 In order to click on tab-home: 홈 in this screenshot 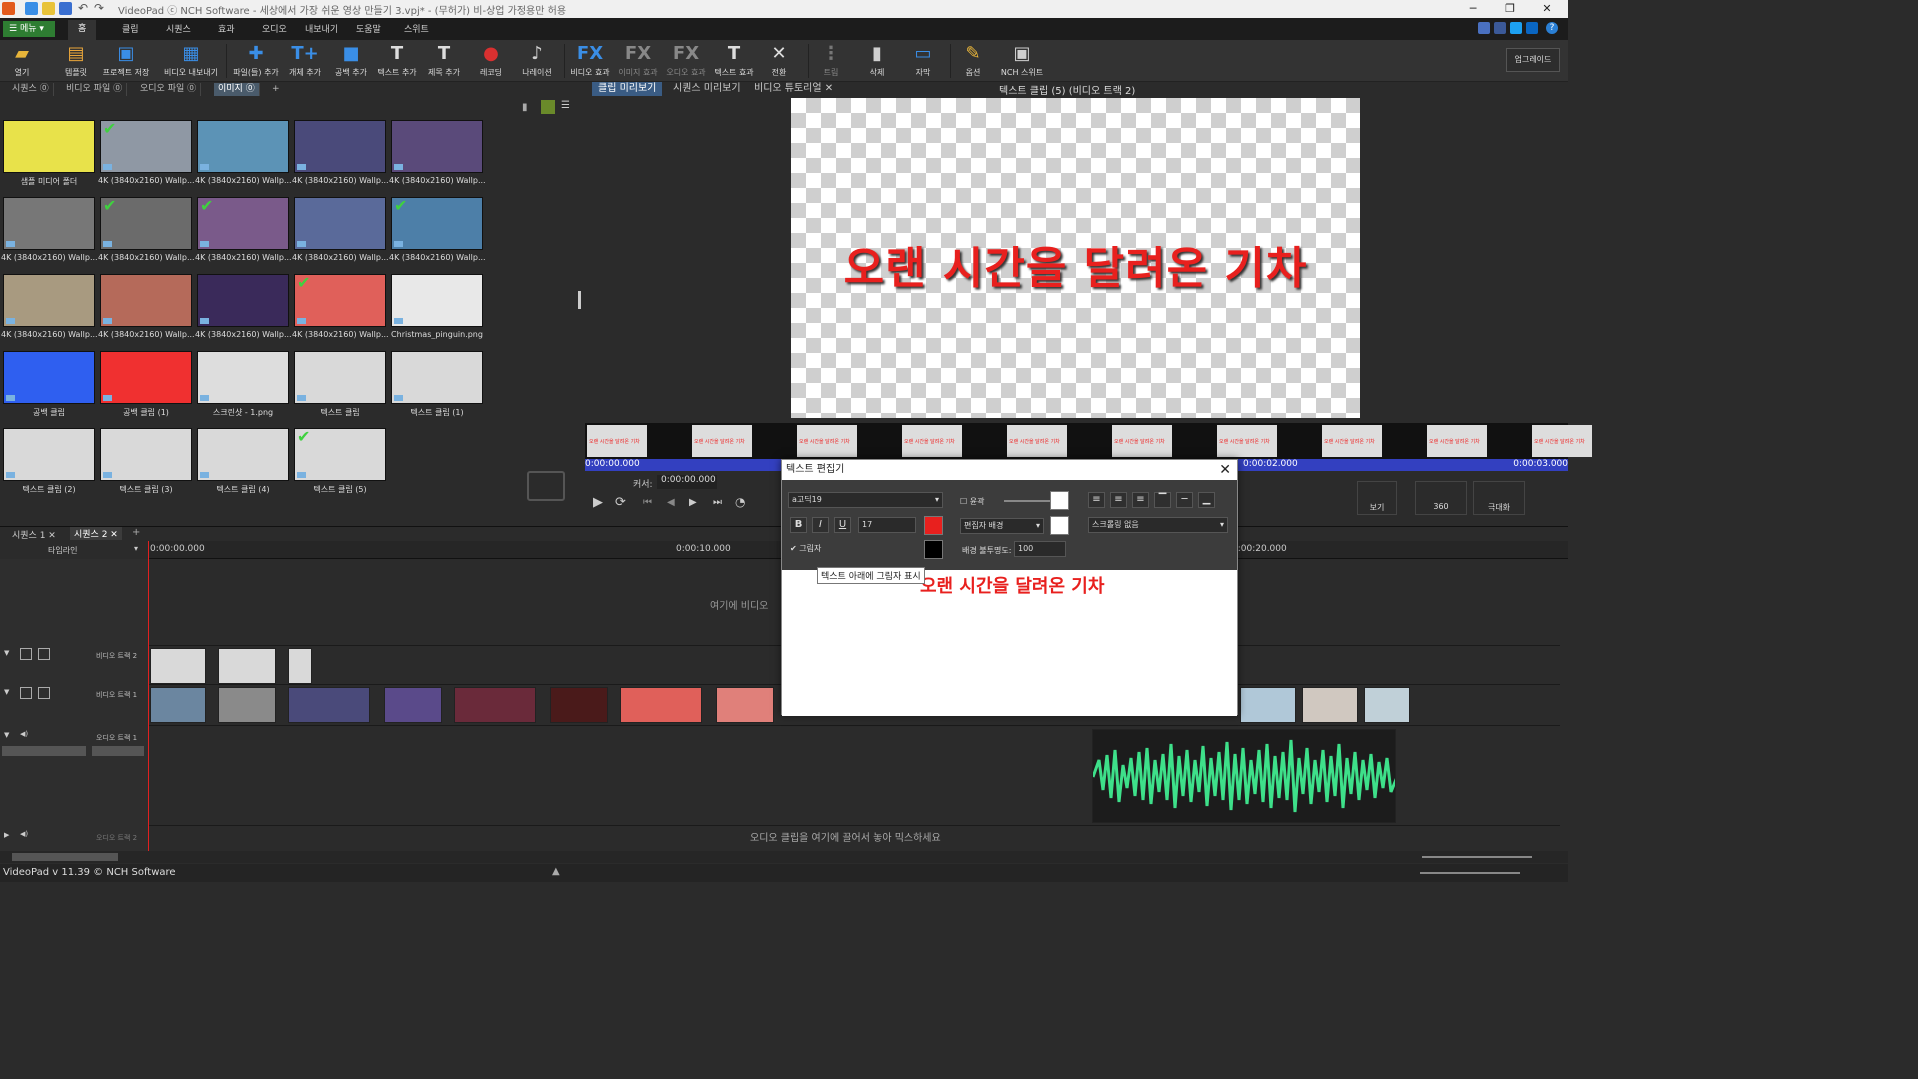, I will do `click(82, 30)`.